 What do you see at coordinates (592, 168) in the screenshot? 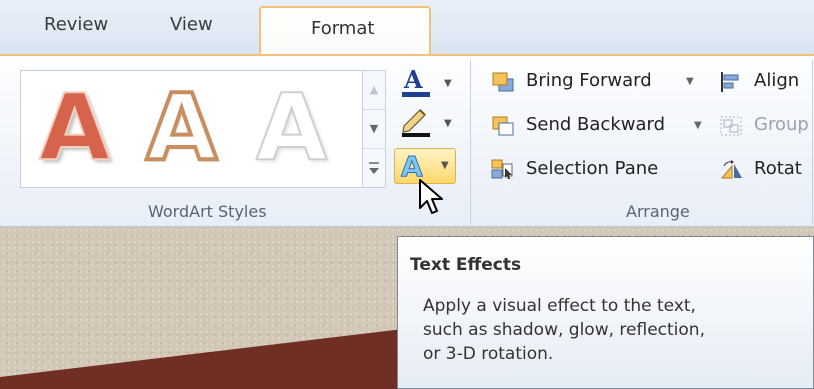
I see `selection-pane-label: Selection Pane` at bounding box center [592, 168].